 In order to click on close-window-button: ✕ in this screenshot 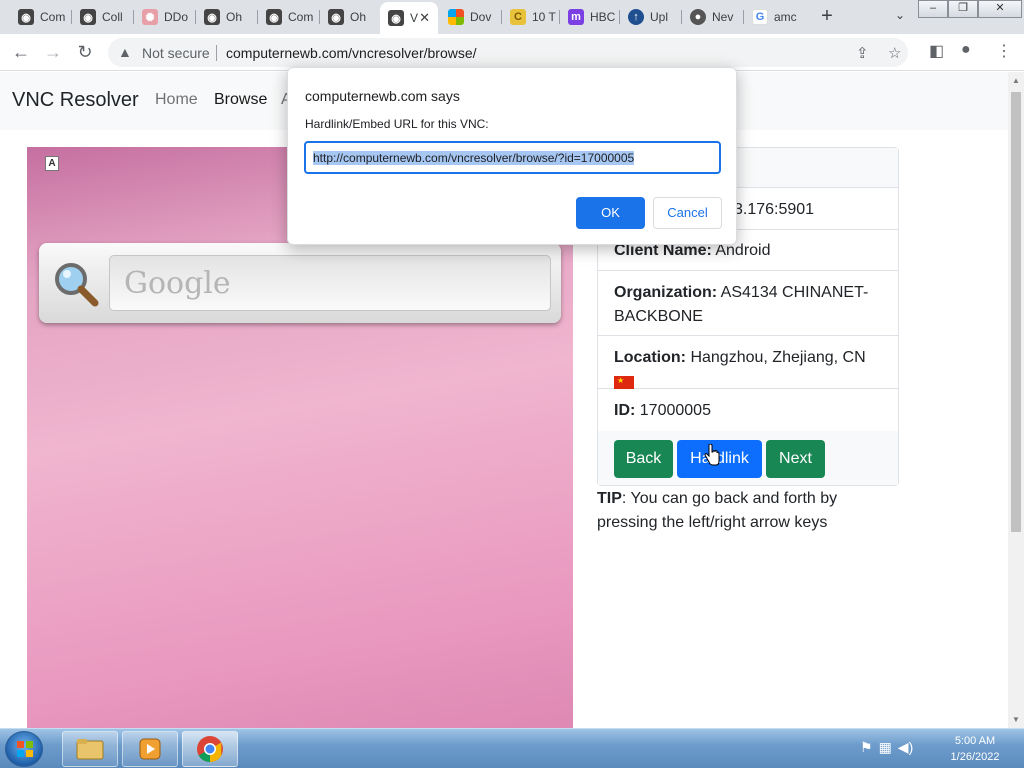, I will do `click(1000, 9)`.